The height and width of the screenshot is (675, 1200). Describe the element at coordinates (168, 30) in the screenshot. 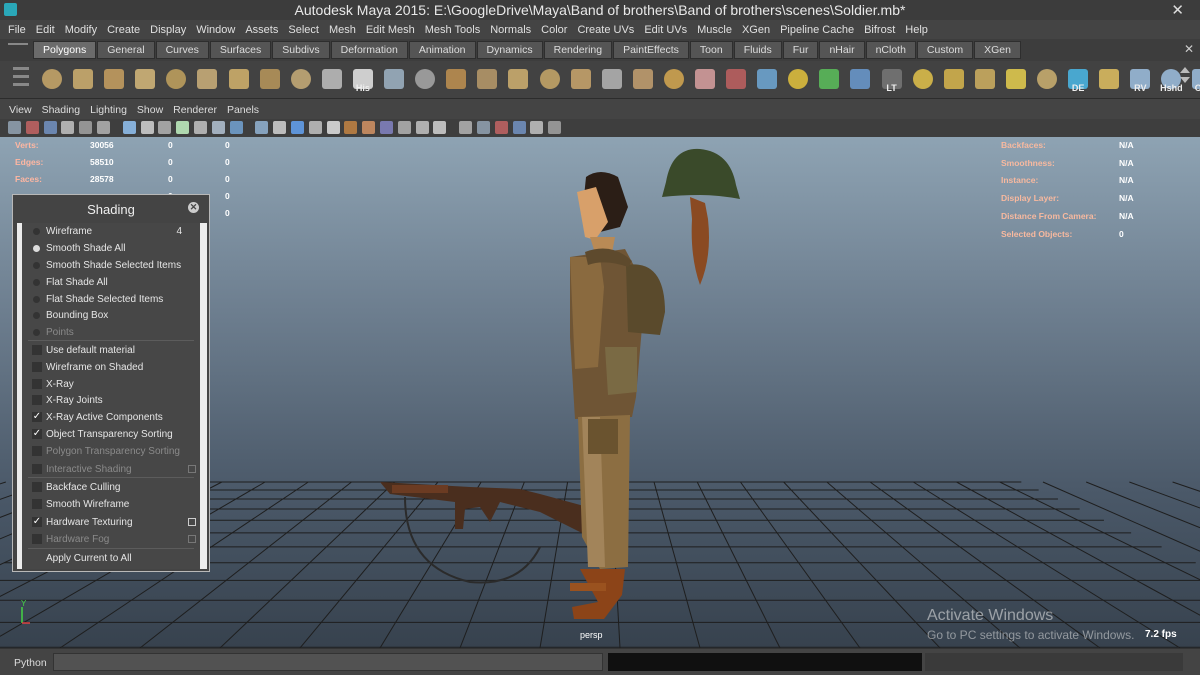

I see `menu-display: Display` at that location.